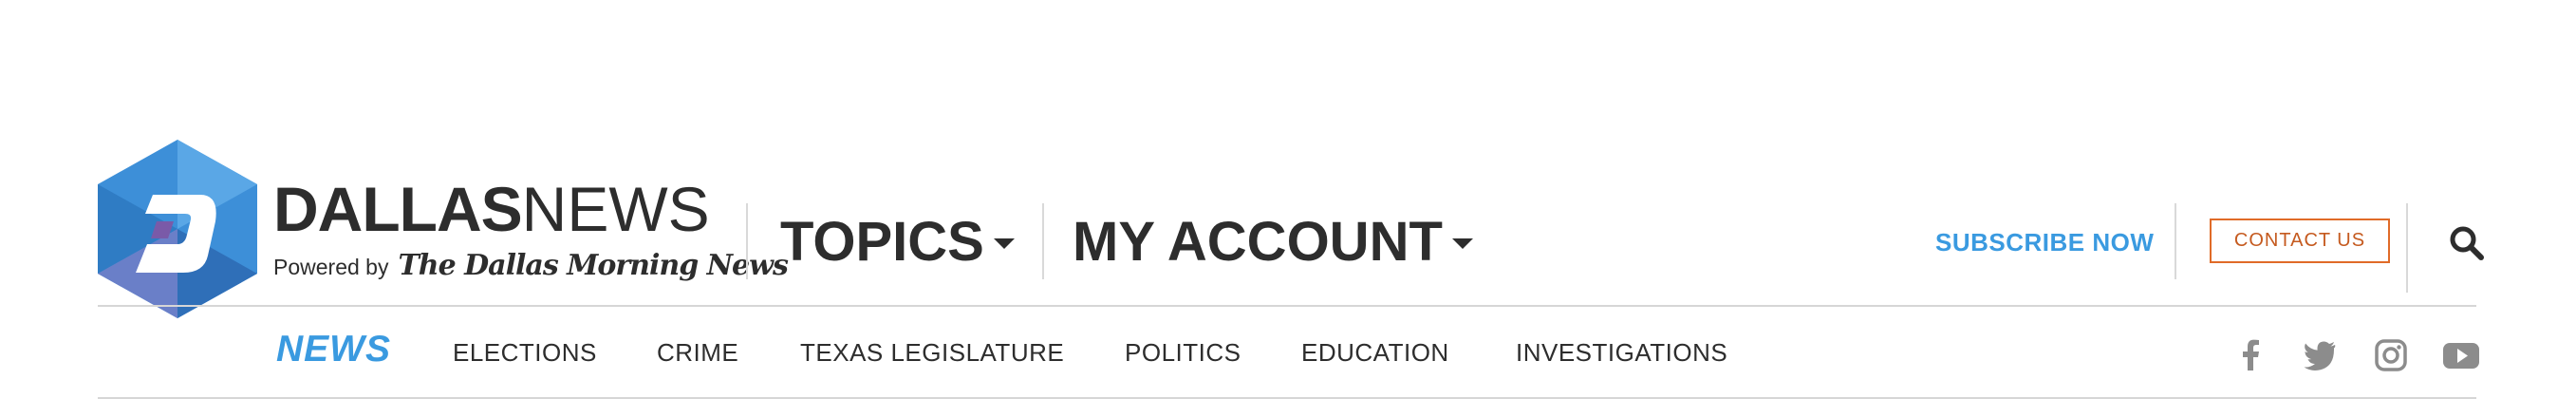 Image resolution: width=2576 pixels, height=399 pixels. What do you see at coordinates (2467, 243) in the screenshot?
I see `search-icon` at bounding box center [2467, 243].